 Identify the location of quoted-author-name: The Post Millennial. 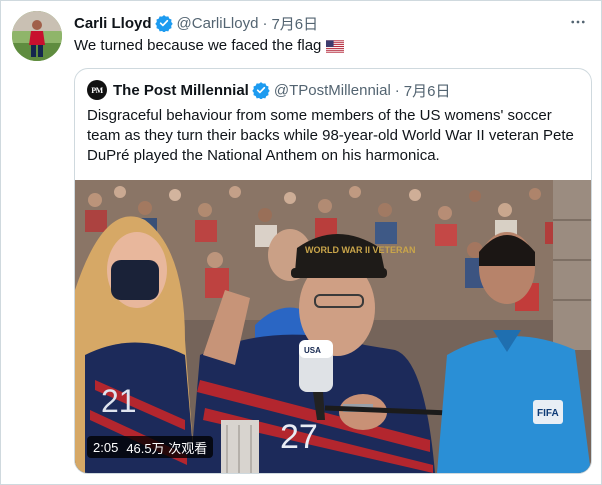
(181, 90).